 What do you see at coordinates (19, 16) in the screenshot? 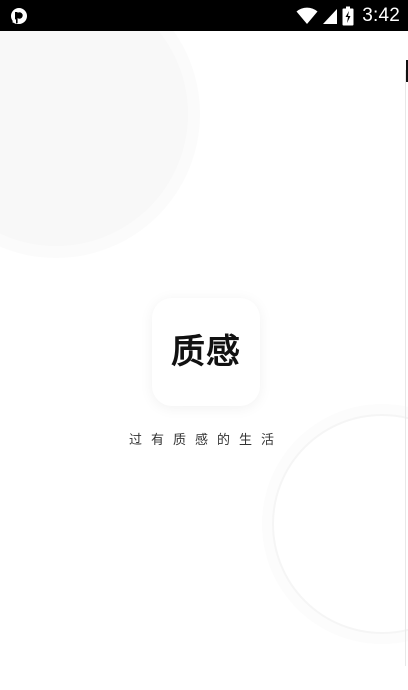
I see `app-notification-icon` at bounding box center [19, 16].